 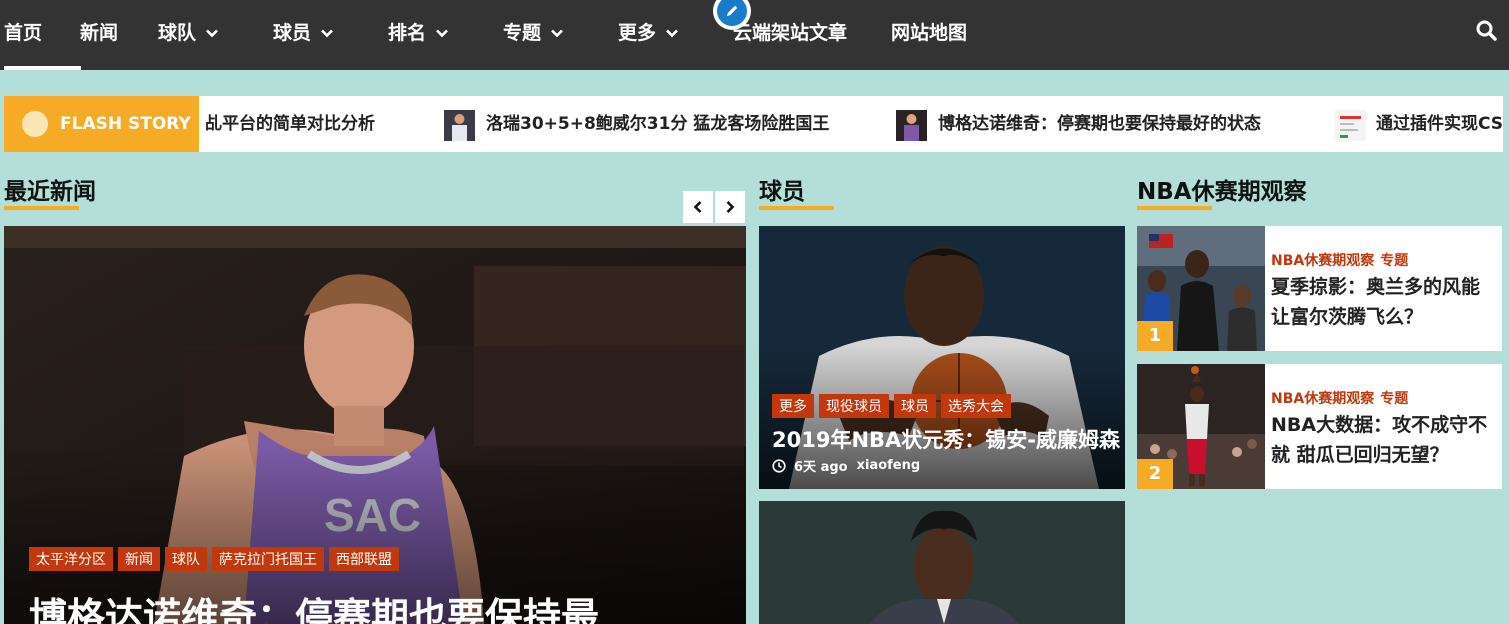 I want to click on article-thumbnail: 2, so click(x=1201, y=426).